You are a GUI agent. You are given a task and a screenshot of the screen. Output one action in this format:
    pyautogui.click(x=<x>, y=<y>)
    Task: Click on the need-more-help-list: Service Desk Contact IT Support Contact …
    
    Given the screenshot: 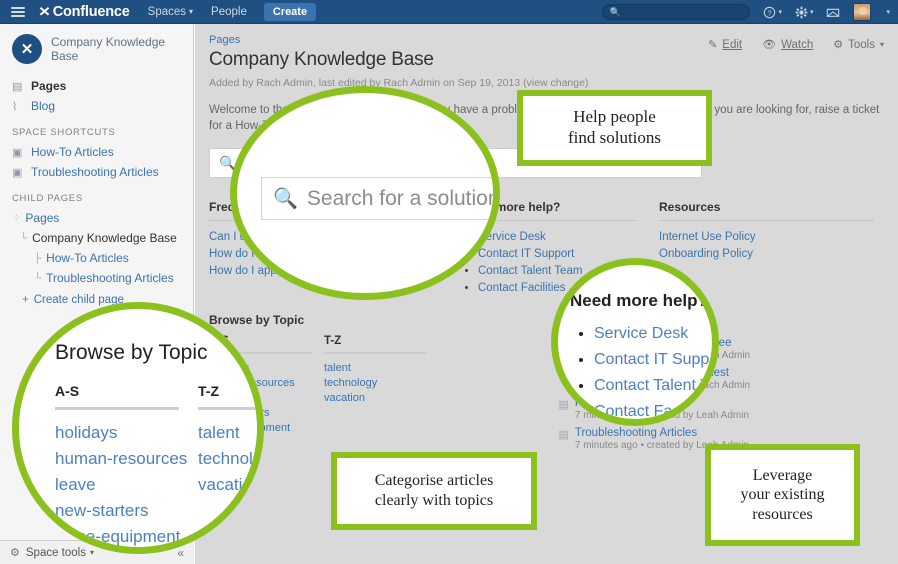 What is the action you would take?
    pyautogui.click(x=550, y=263)
    